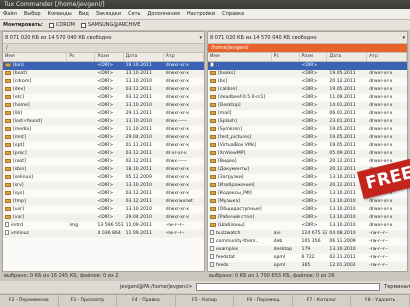 Image resolution: width=410 pixels, height=307 pixels. I want to click on file-row: [dev] <DIR> 03.12.2011 drwxr-xr-x, so click(103, 90).